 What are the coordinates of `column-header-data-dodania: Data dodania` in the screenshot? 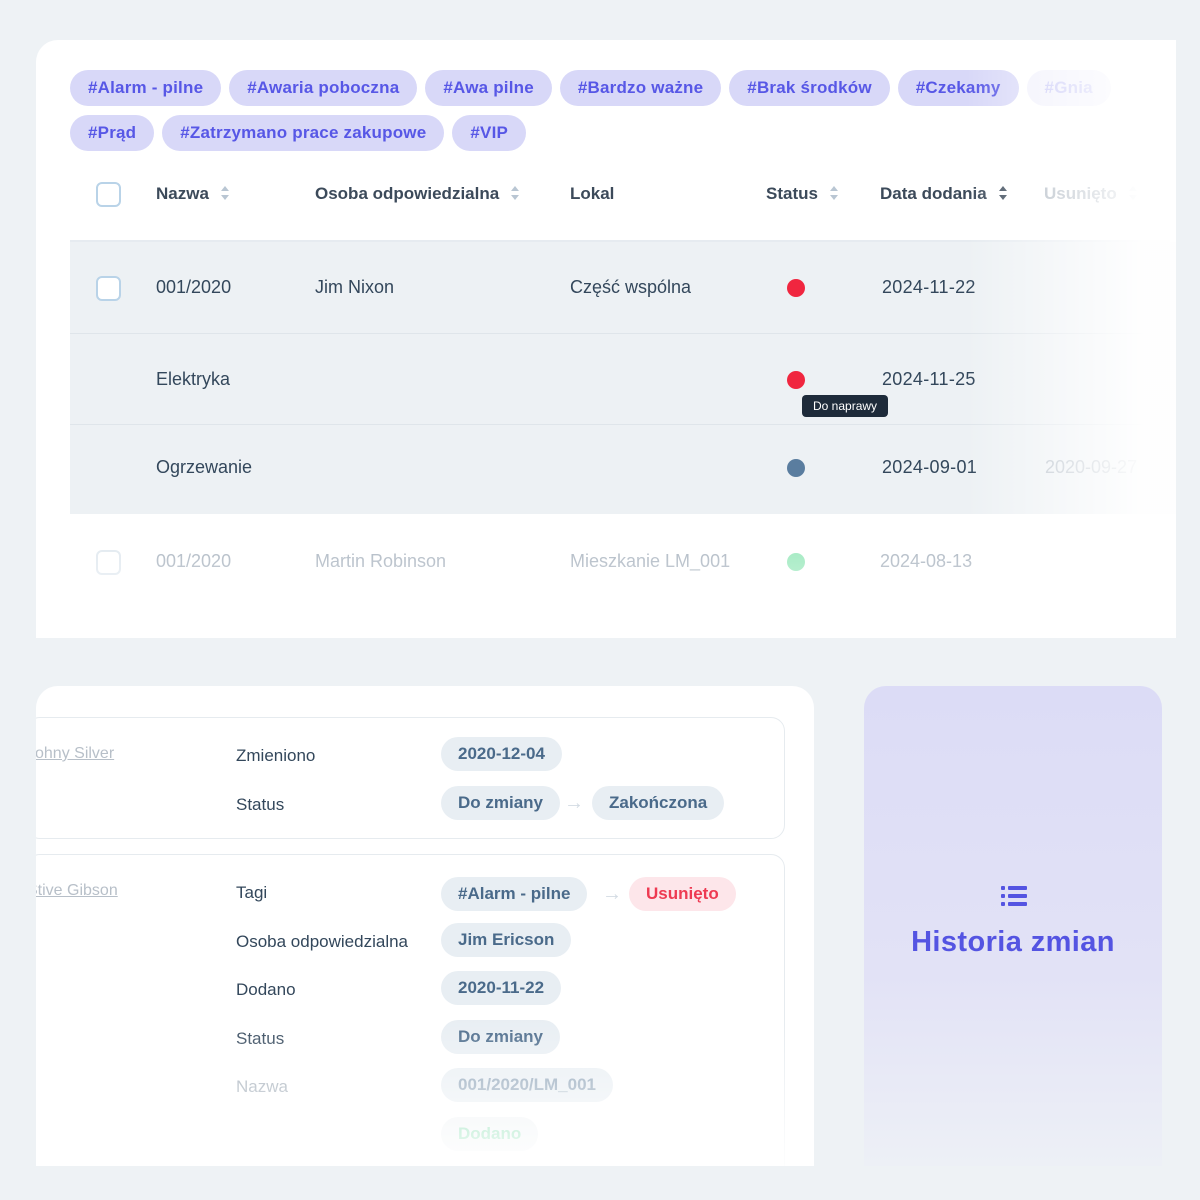 It's located at (943, 194).